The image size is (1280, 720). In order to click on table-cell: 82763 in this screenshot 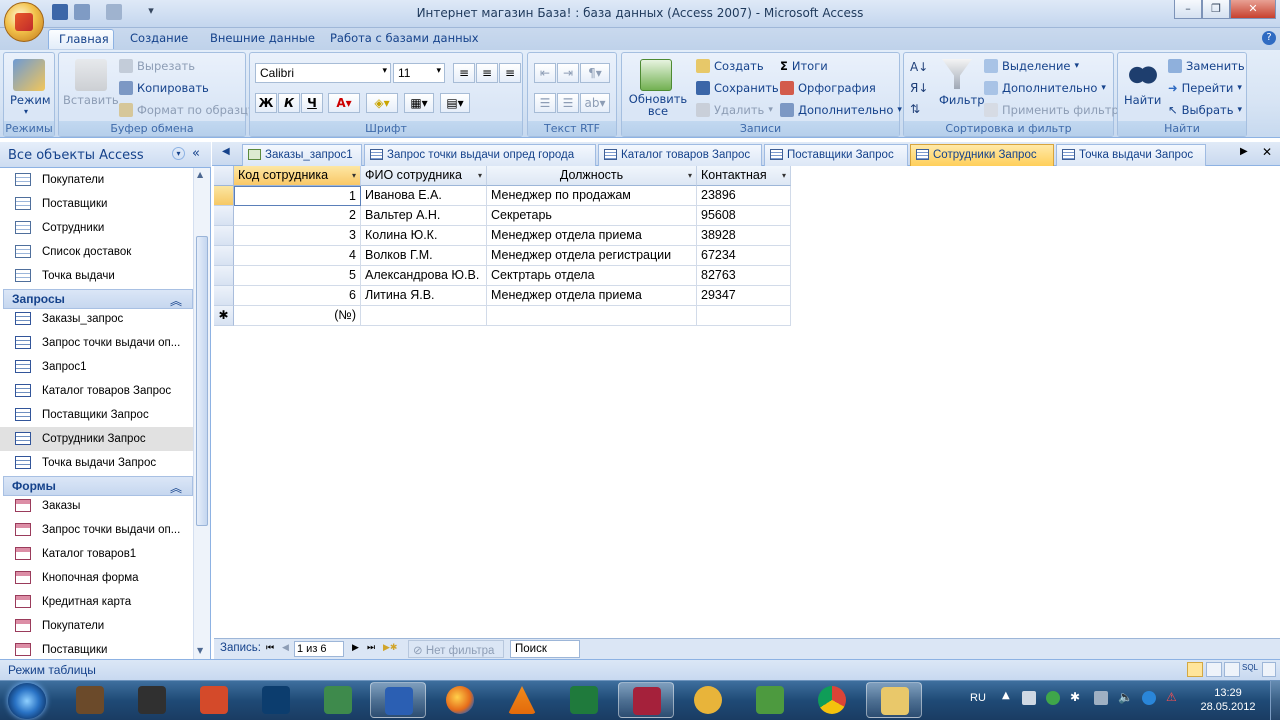, I will do `click(744, 276)`.